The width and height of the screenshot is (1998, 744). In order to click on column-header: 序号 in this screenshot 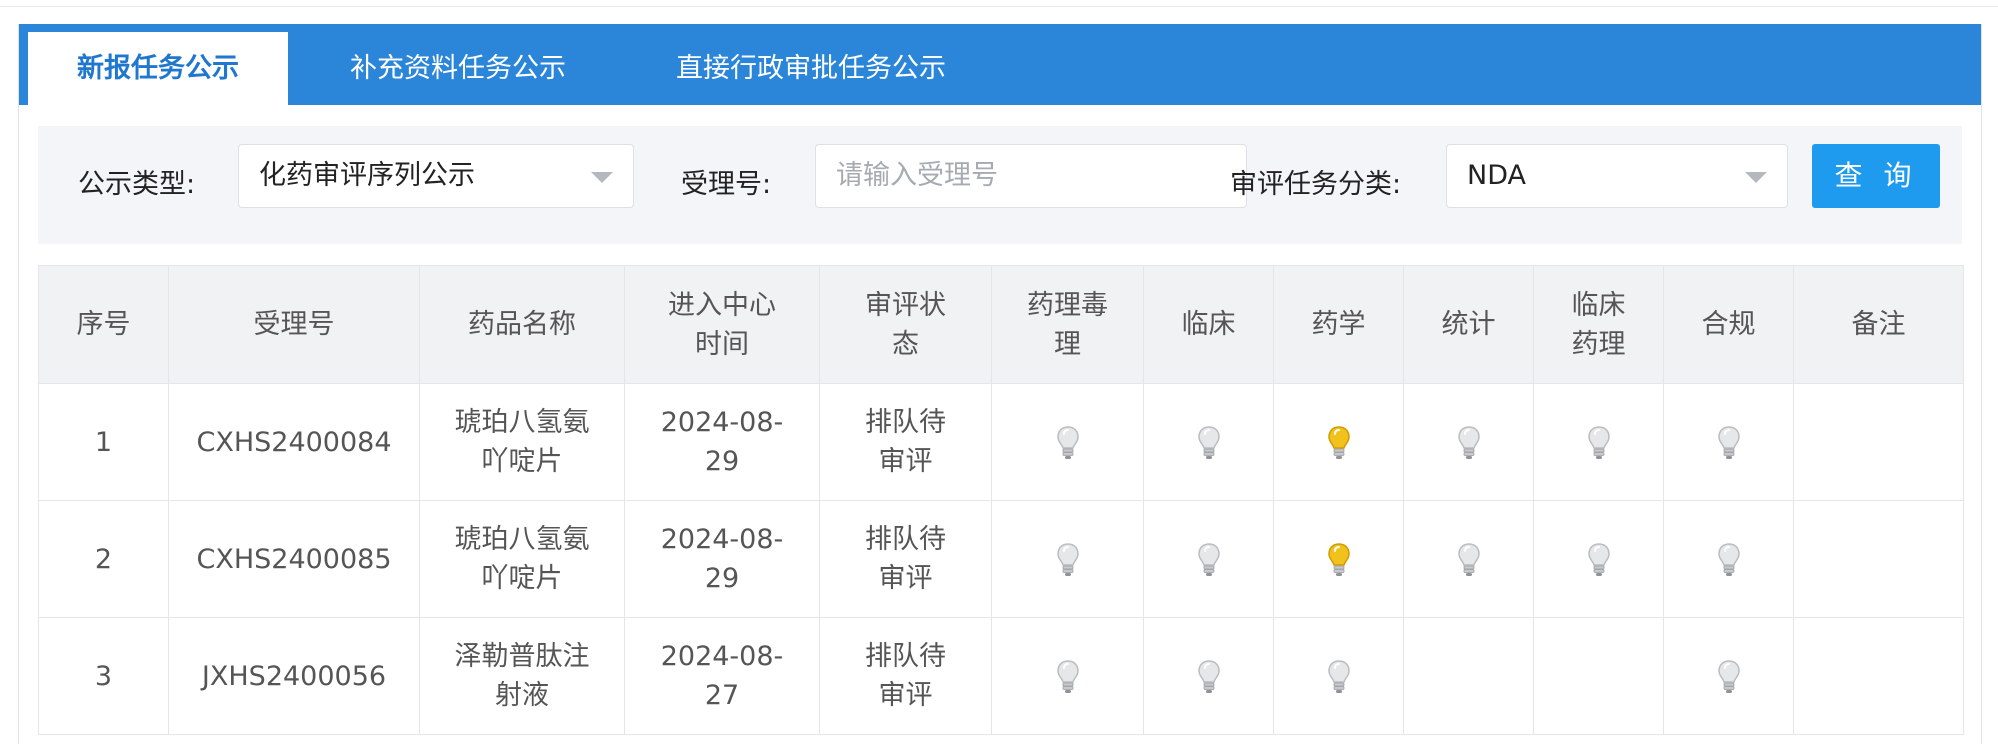, I will do `click(103, 324)`.